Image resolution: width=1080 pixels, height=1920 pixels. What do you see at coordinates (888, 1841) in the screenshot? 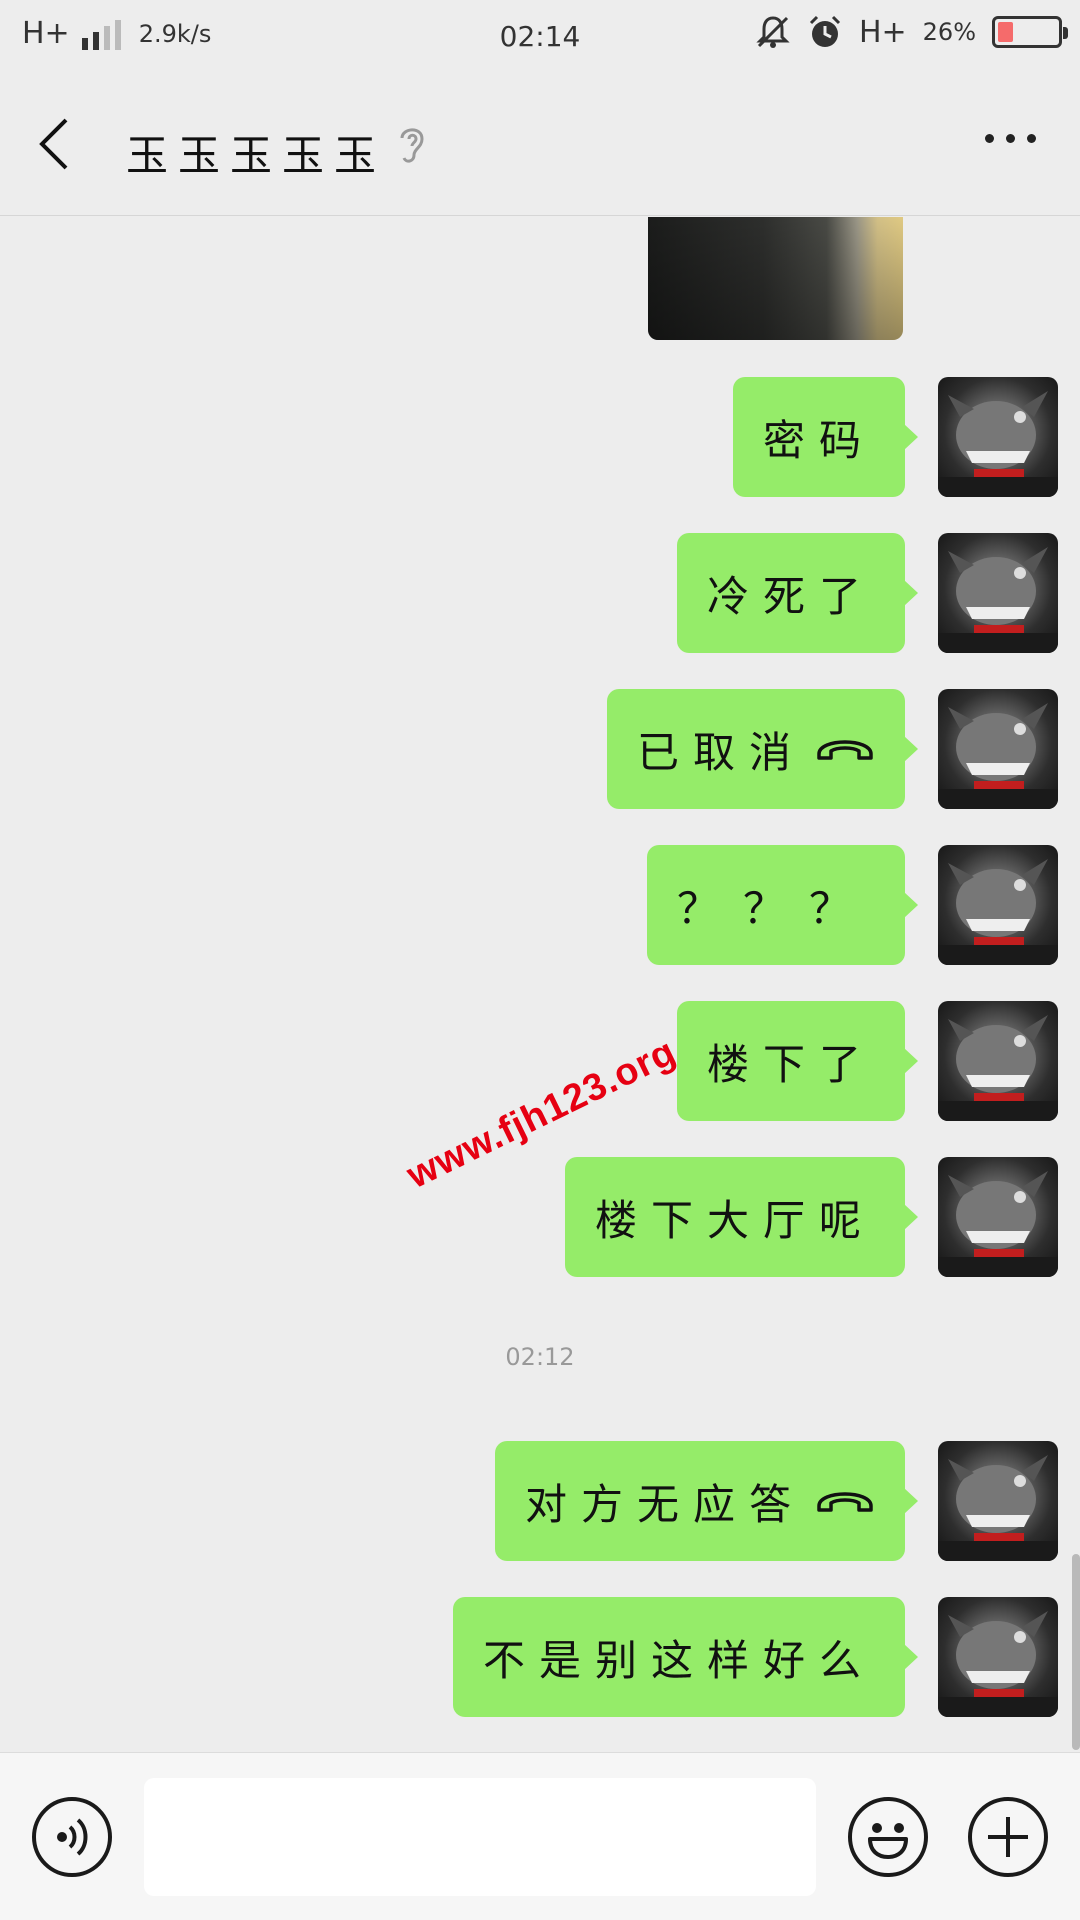
I see `emoji-icon` at bounding box center [888, 1841].